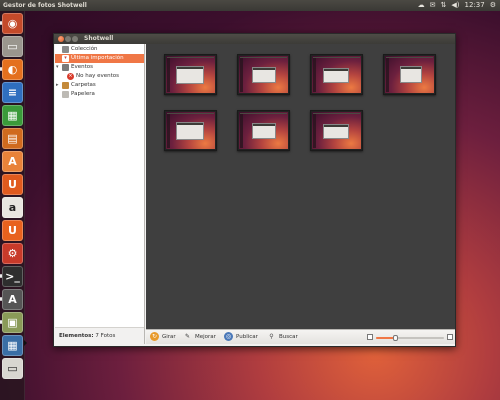  I want to click on software-center-icon: A, so click(12, 161).